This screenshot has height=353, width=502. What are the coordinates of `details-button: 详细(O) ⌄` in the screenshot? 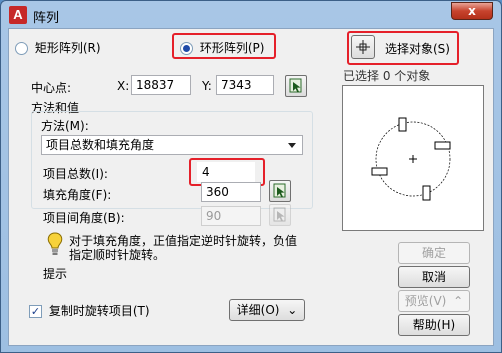 It's located at (267, 310).